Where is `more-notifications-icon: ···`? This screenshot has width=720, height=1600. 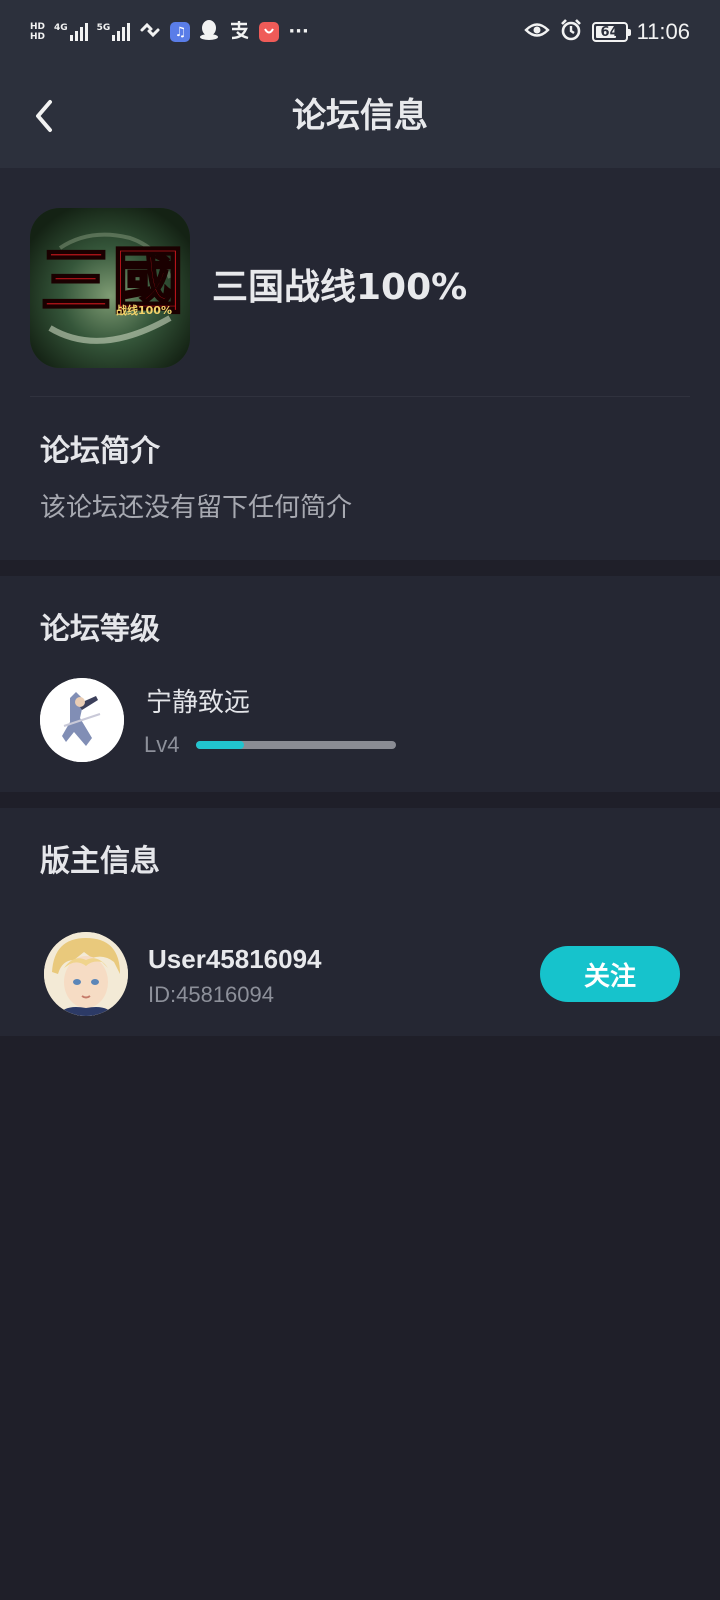
more-notifications-icon: ··· is located at coordinates (298, 31).